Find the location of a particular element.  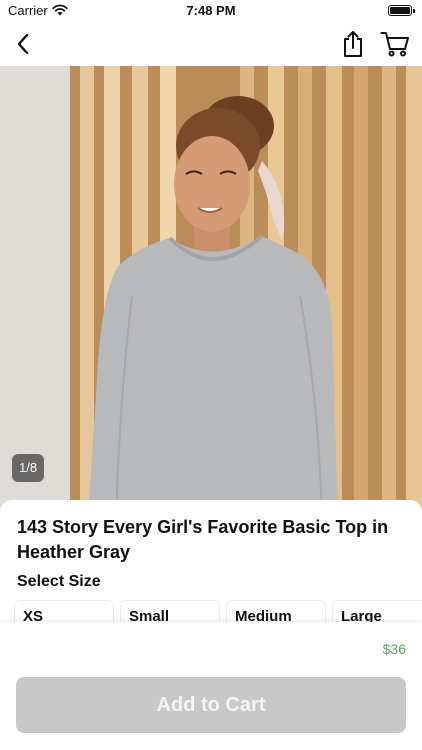

cart-button is located at coordinates (395, 44).